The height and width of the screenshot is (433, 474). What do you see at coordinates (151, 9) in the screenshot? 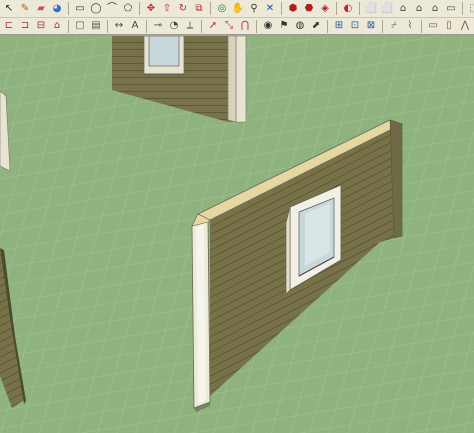
I see `move-button: ✥` at bounding box center [151, 9].